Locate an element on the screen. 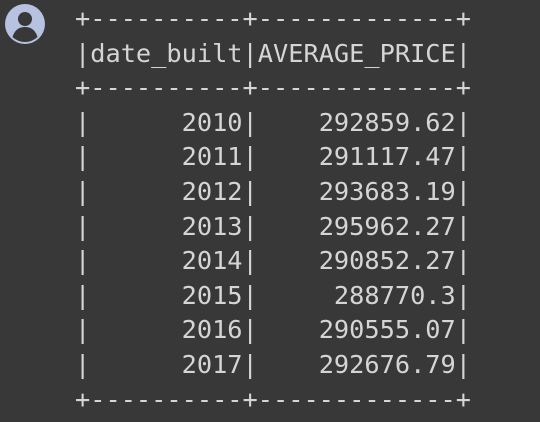  cell-date-built: 2013 is located at coordinates (166, 226).